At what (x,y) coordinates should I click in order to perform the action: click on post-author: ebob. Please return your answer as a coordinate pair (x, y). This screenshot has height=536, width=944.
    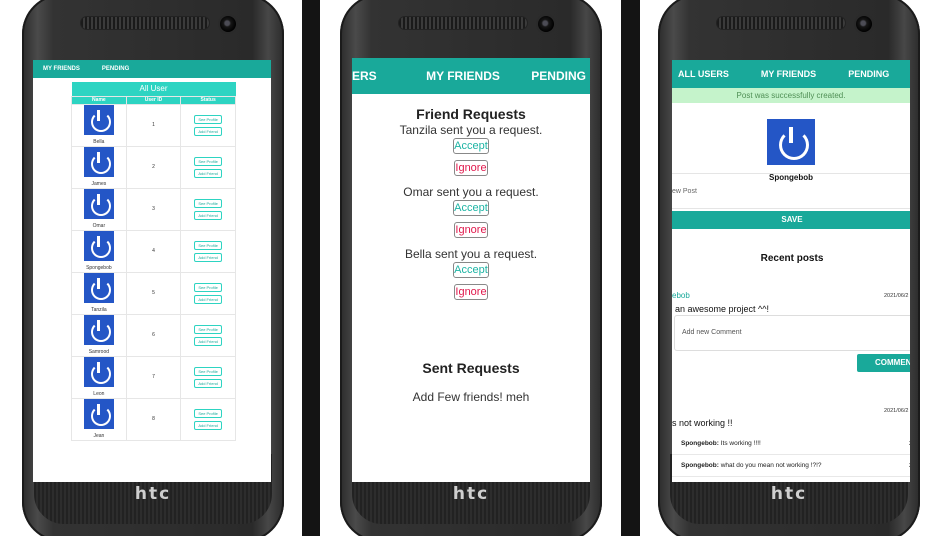
    Looking at the image, I should click on (681, 295).